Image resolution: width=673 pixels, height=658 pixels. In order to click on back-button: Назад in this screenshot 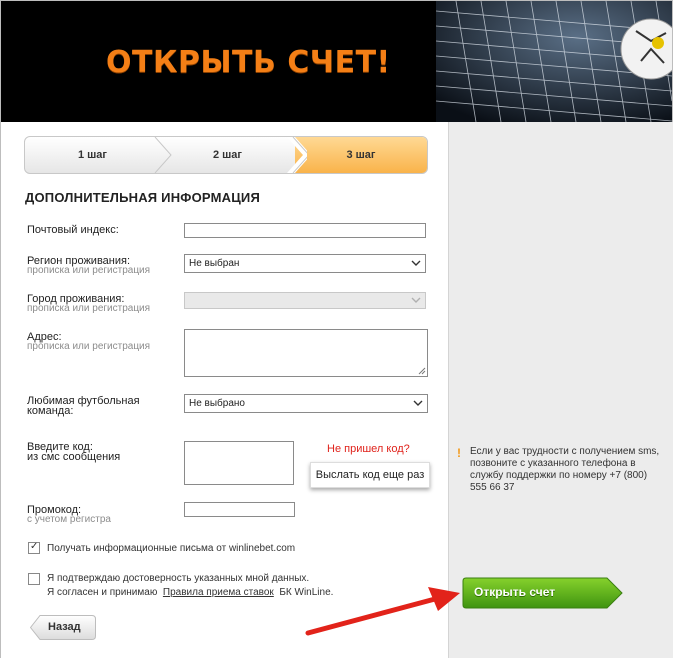, I will do `click(63, 627)`.